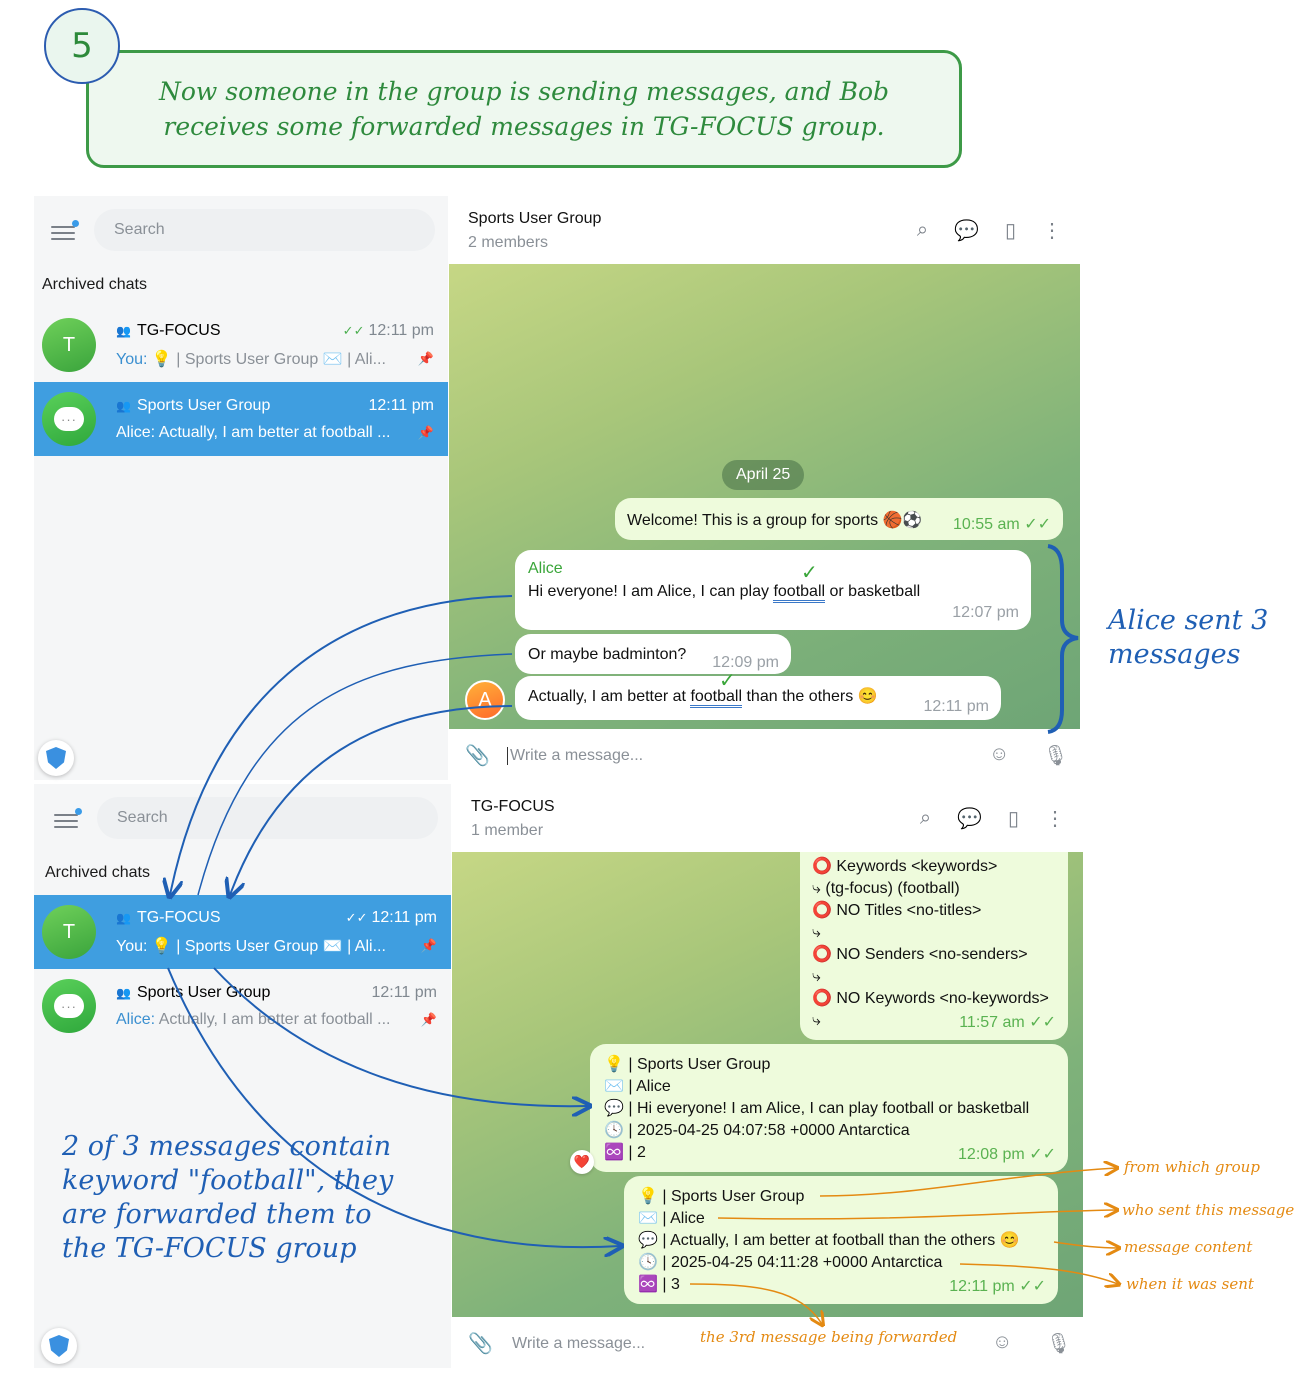 This screenshot has width=1310, height=1380. I want to click on search-placeholder: Search, so click(142, 817).